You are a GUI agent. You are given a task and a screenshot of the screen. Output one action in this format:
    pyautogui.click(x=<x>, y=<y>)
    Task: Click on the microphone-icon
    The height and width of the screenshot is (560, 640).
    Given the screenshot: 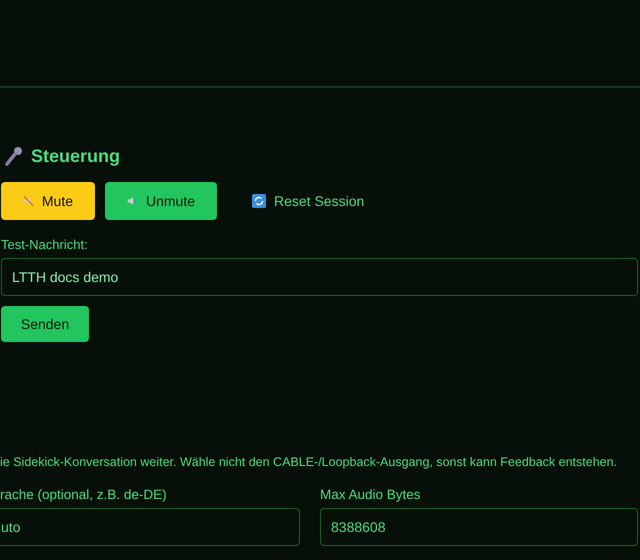 What is the action you would take?
    pyautogui.click(x=14, y=156)
    